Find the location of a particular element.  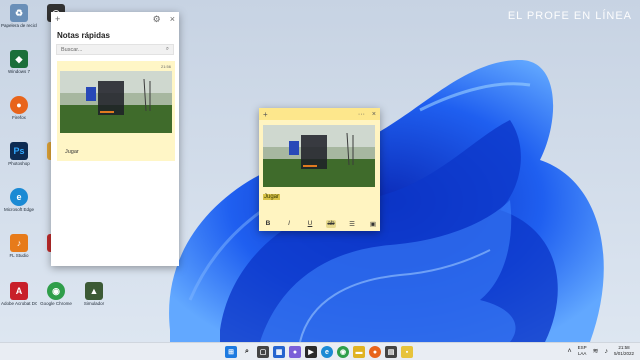

desktop-icon-firefox: ● Firefox is located at coordinates (19, 115).